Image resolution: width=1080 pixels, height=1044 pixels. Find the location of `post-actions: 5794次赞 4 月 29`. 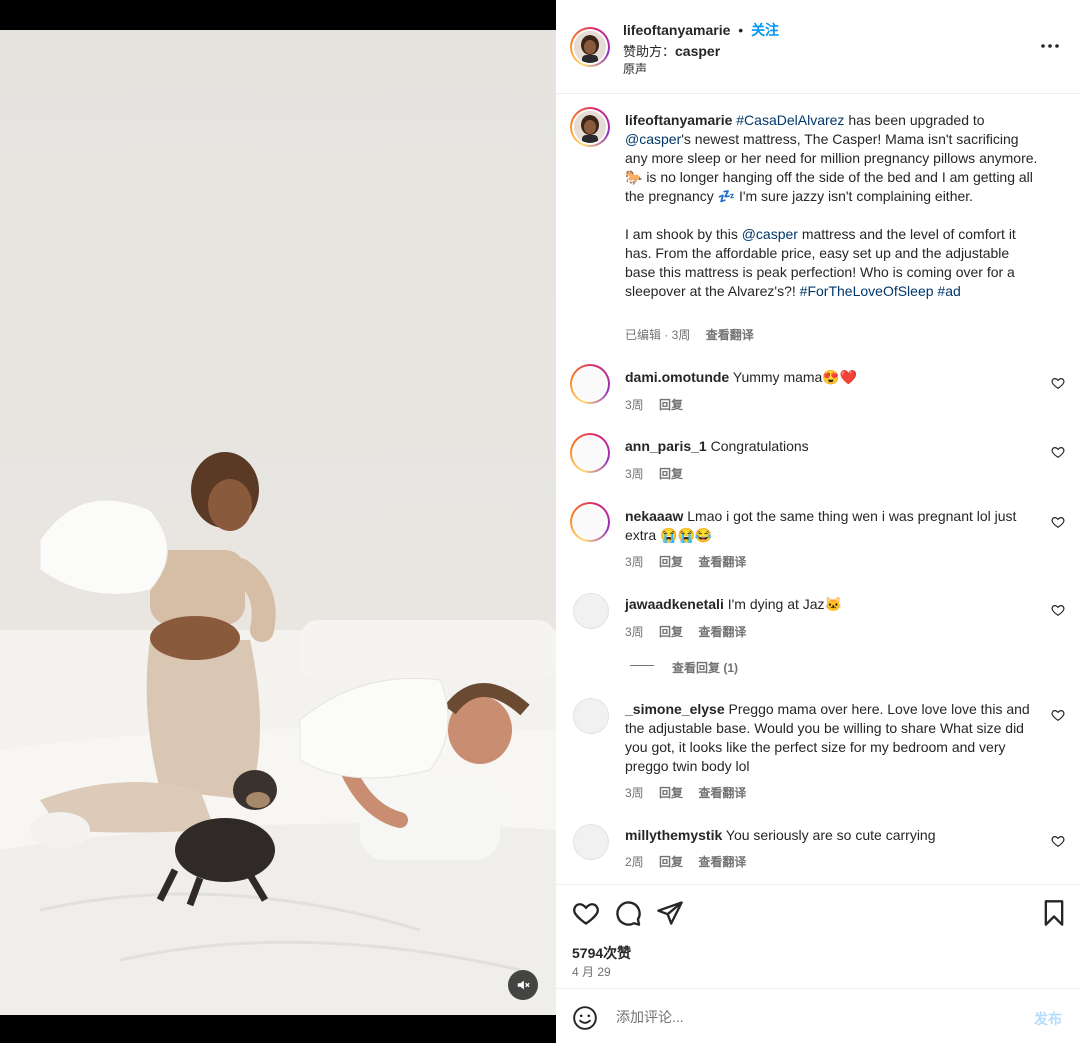

post-actions: 5794次赞 4 月 29 is located at coordinates (818, 936).